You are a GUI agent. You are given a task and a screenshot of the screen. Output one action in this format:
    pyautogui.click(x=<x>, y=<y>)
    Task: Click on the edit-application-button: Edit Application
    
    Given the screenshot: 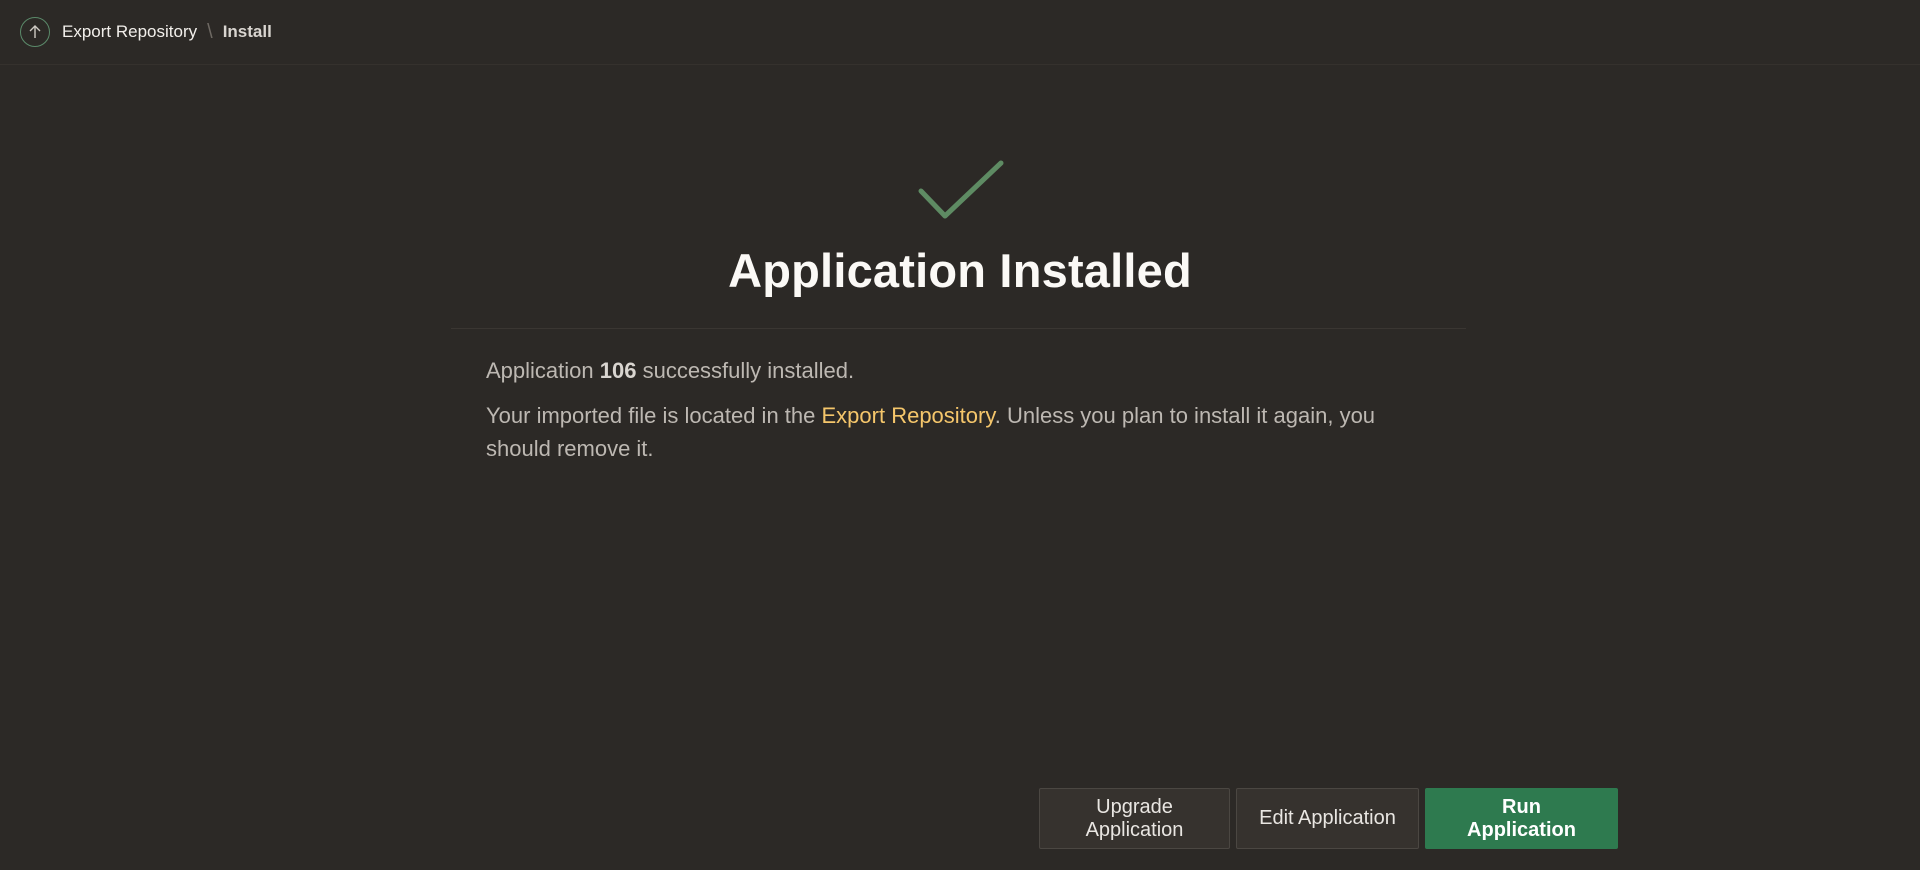 What is the action you would take?
    pyautogui.click(x=1327, y=818)
    